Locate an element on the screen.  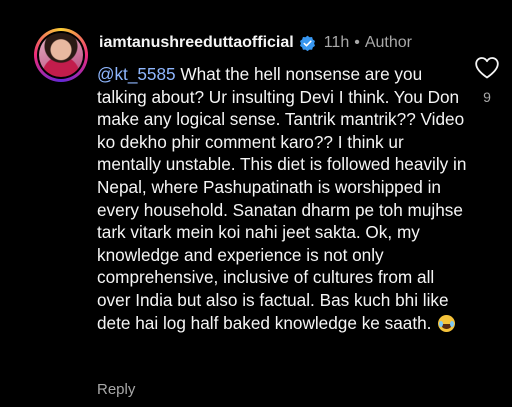
mention-link: @kt_5585 is located at coordinates (136, 74).